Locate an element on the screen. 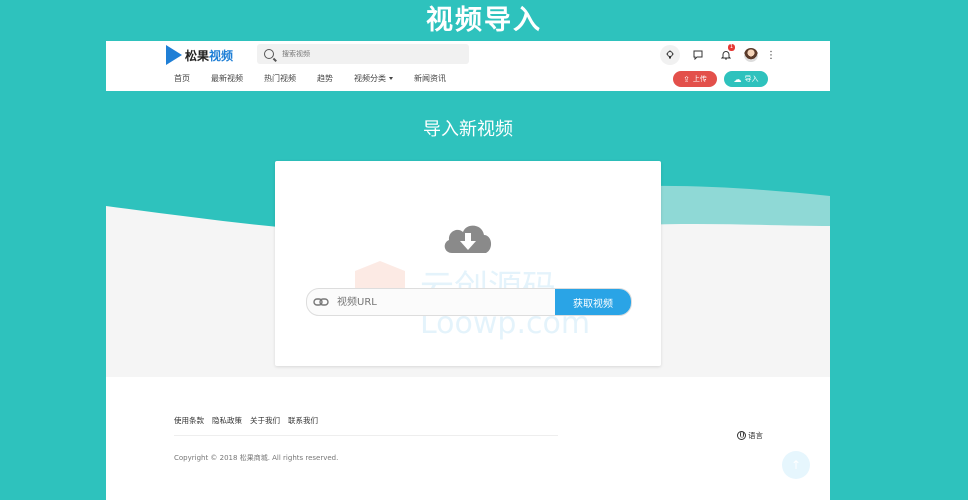 This screenshot has height=500, width=968. footer-link-contact: 联系我们 is located at coordinates (303, 420).